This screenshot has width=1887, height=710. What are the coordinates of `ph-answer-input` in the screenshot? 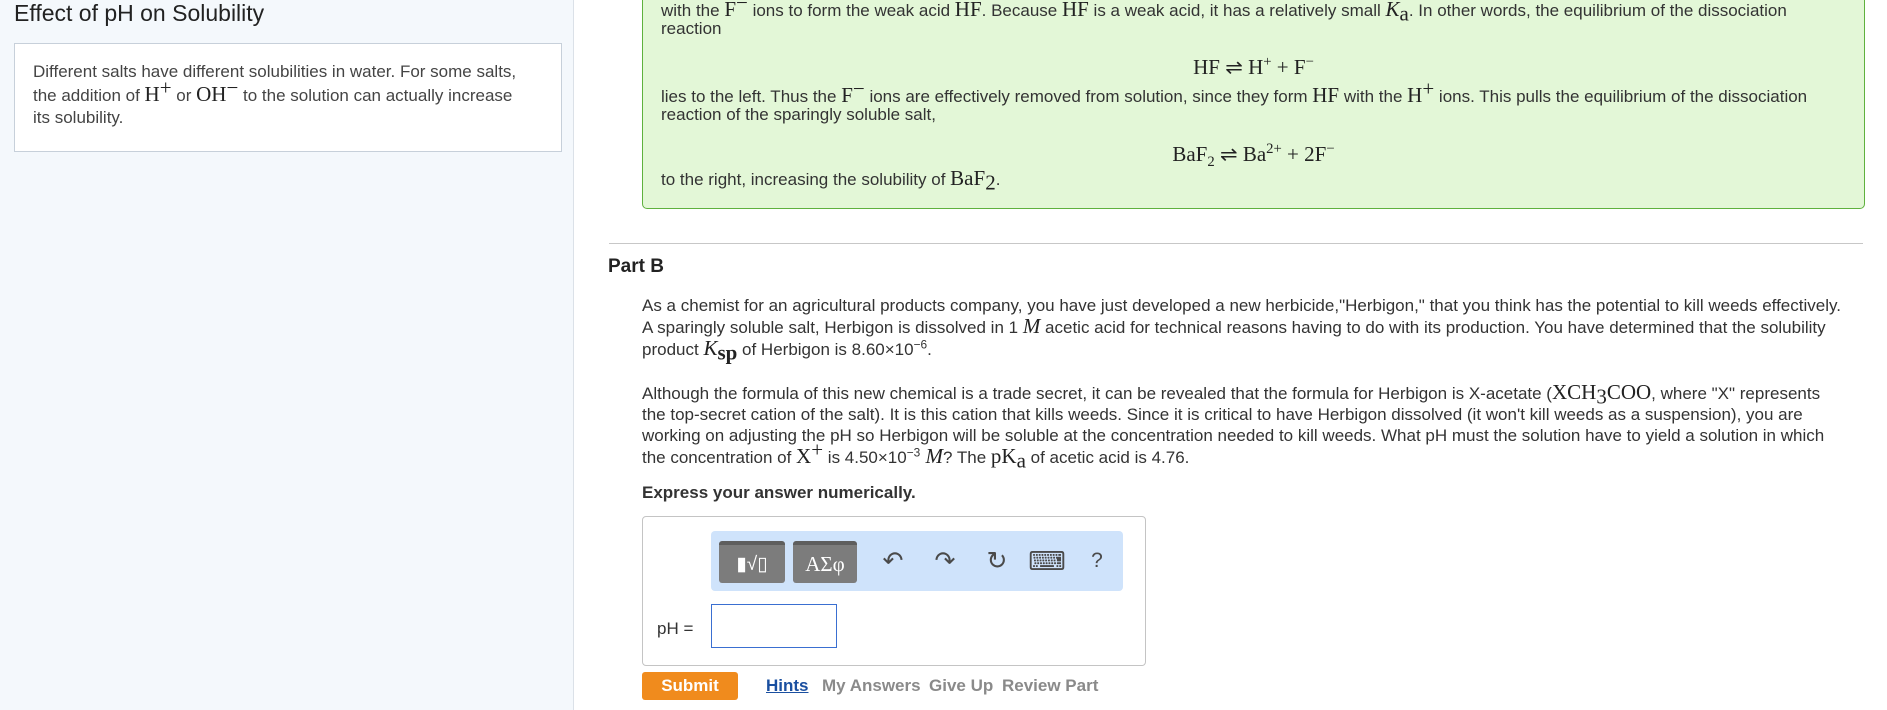 It's located at (774, 626).